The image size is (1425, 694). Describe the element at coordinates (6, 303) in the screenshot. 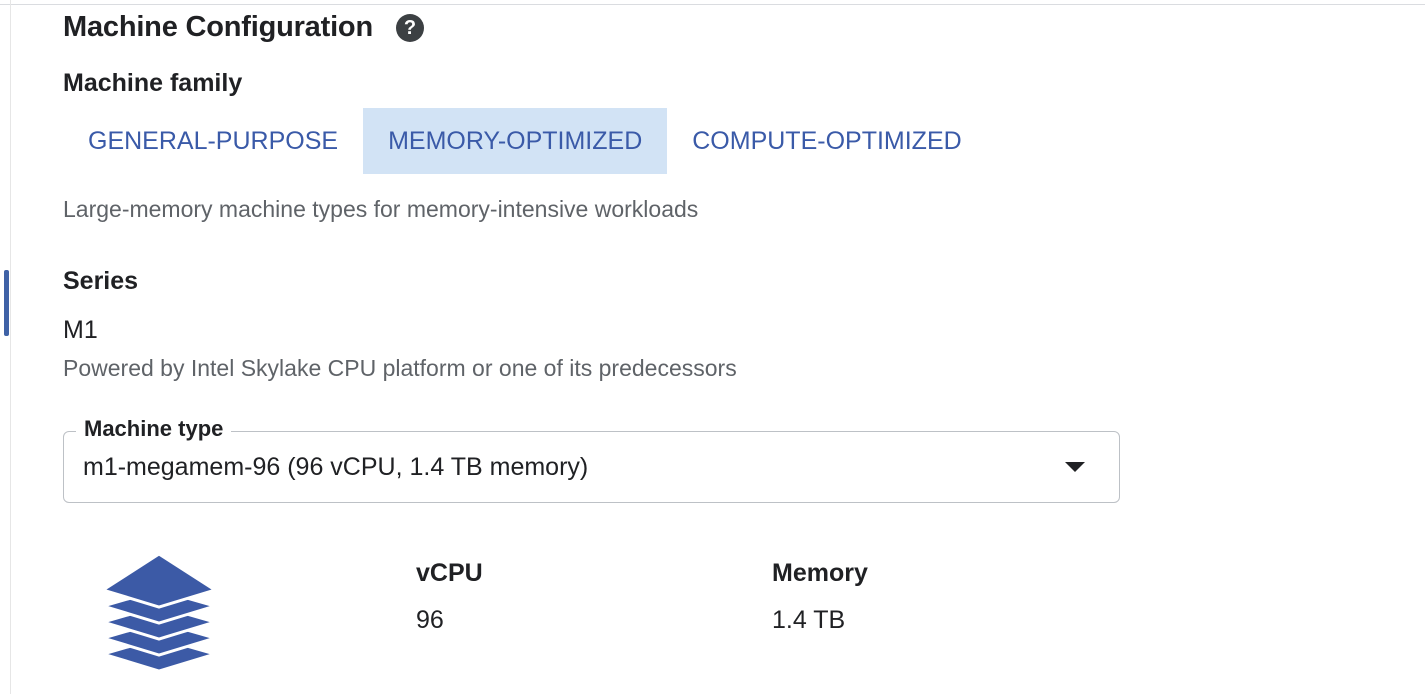

I see `scroll-indicator` at that location.